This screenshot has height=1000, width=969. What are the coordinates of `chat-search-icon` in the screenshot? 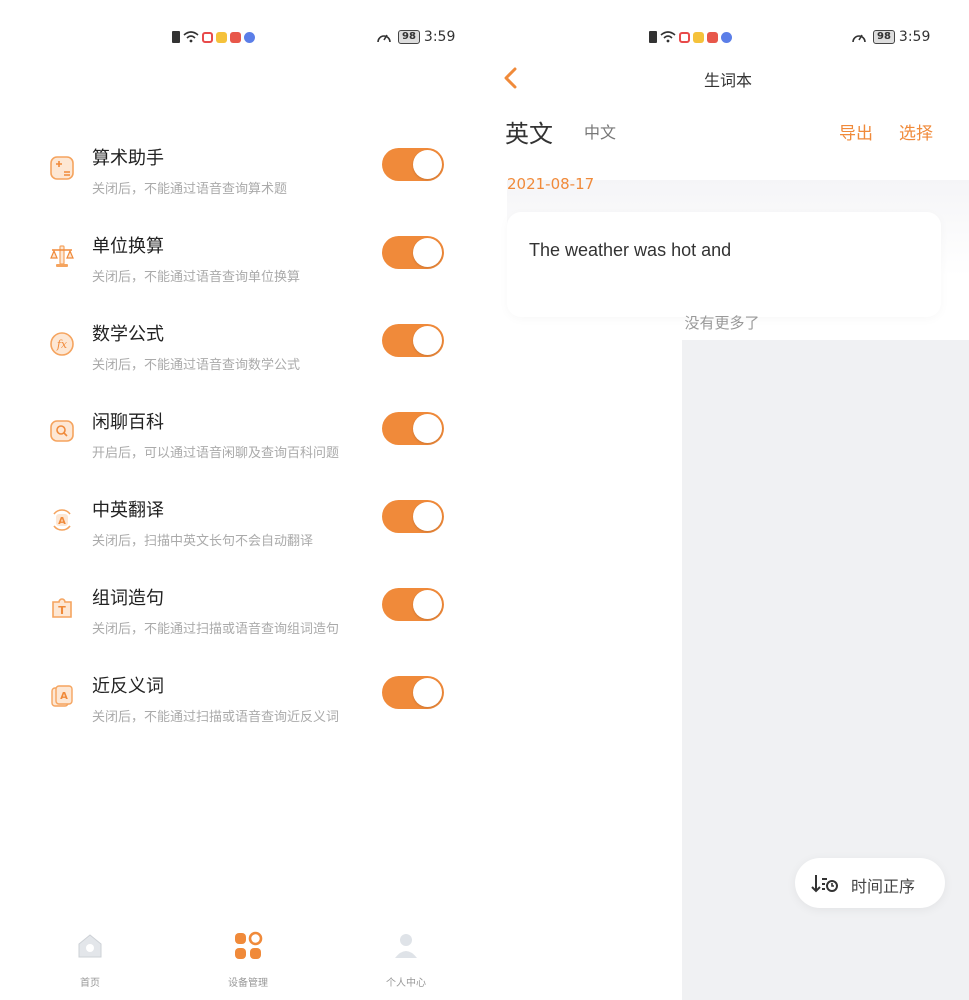 It's located at (62, 431).